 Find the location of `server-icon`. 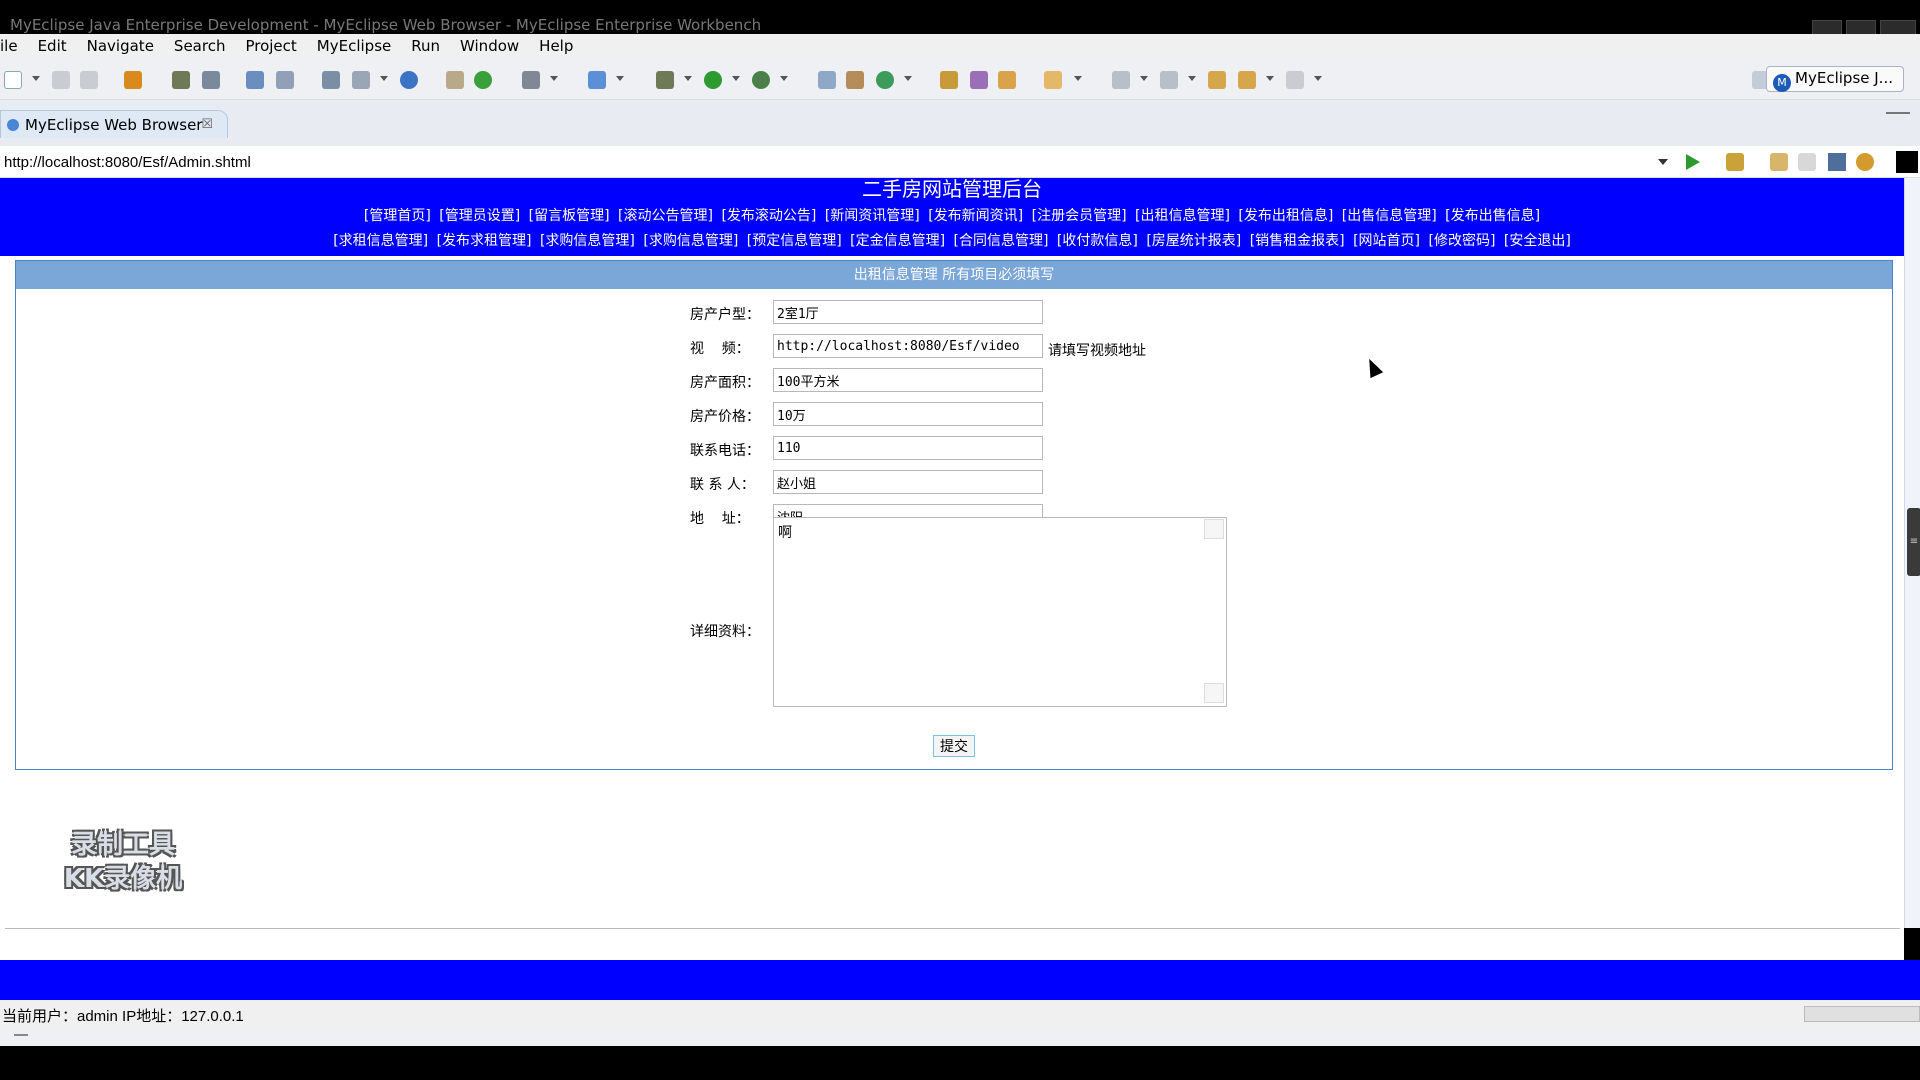

server-icon is located at coordinates (211, 80).